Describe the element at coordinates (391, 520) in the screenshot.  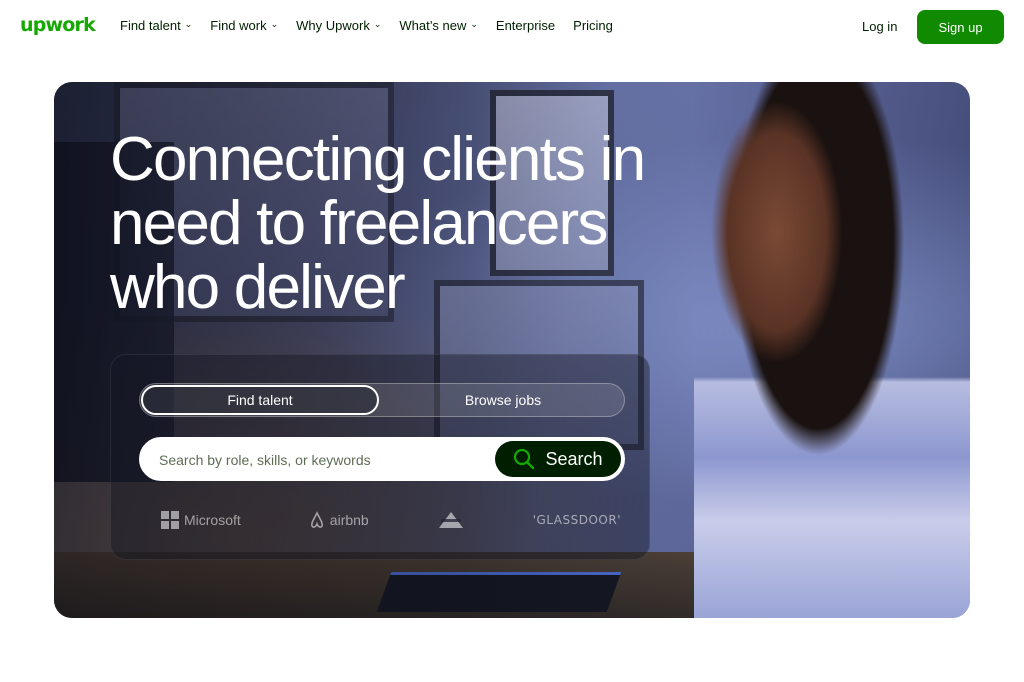
I see `trusted-by-logos: Microsoft airbnb 'GLASSDOOR'` at that location.